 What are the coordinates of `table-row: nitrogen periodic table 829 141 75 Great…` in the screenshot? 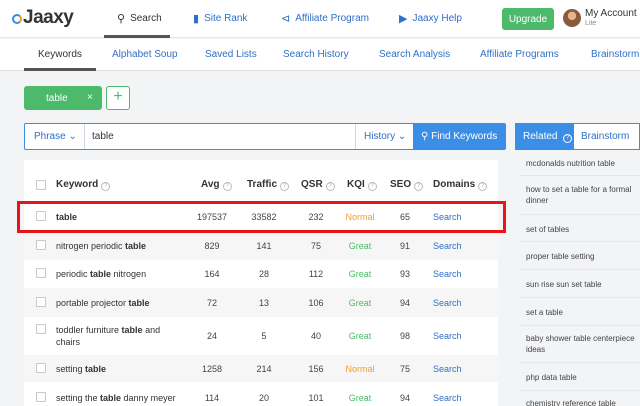 It's located at (261, 246).